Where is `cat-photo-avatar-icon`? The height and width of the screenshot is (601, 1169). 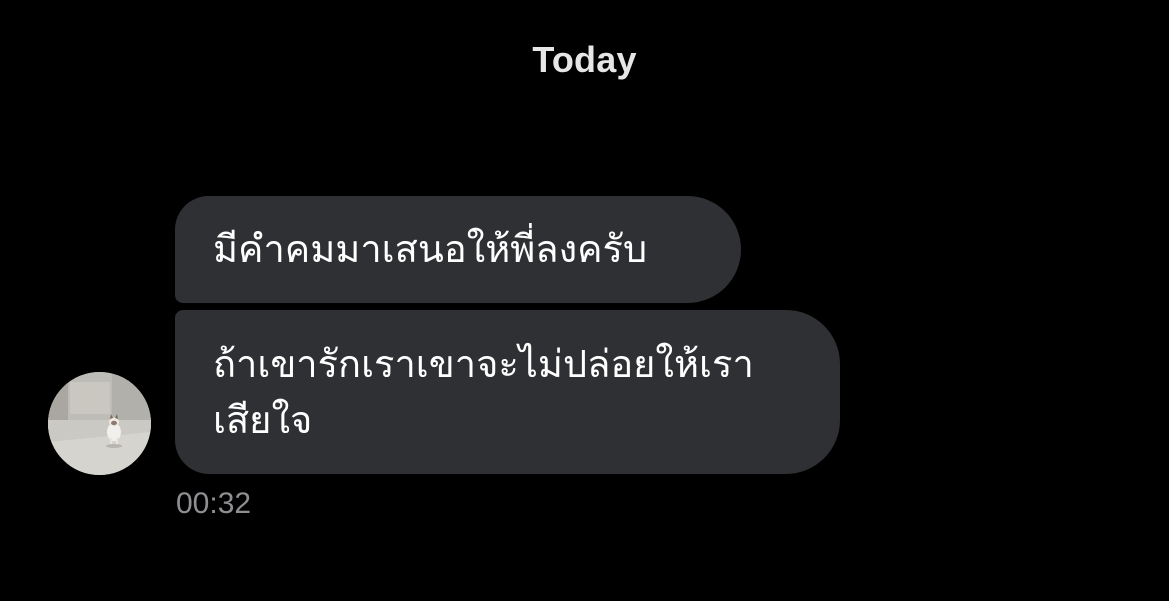
cat-photo-avatar-icon is located at coordinates (99, 423).